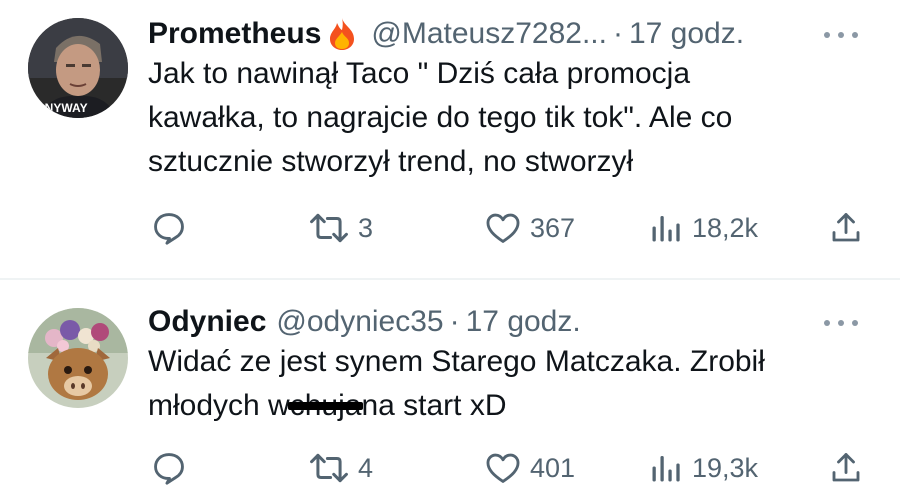  What do you see at coordinates (419, 73) in the screenshot?
I see `tweet-text-line: Jak to nawinął Taco " Dziś cała promocja` at bounding box center [419, 73].